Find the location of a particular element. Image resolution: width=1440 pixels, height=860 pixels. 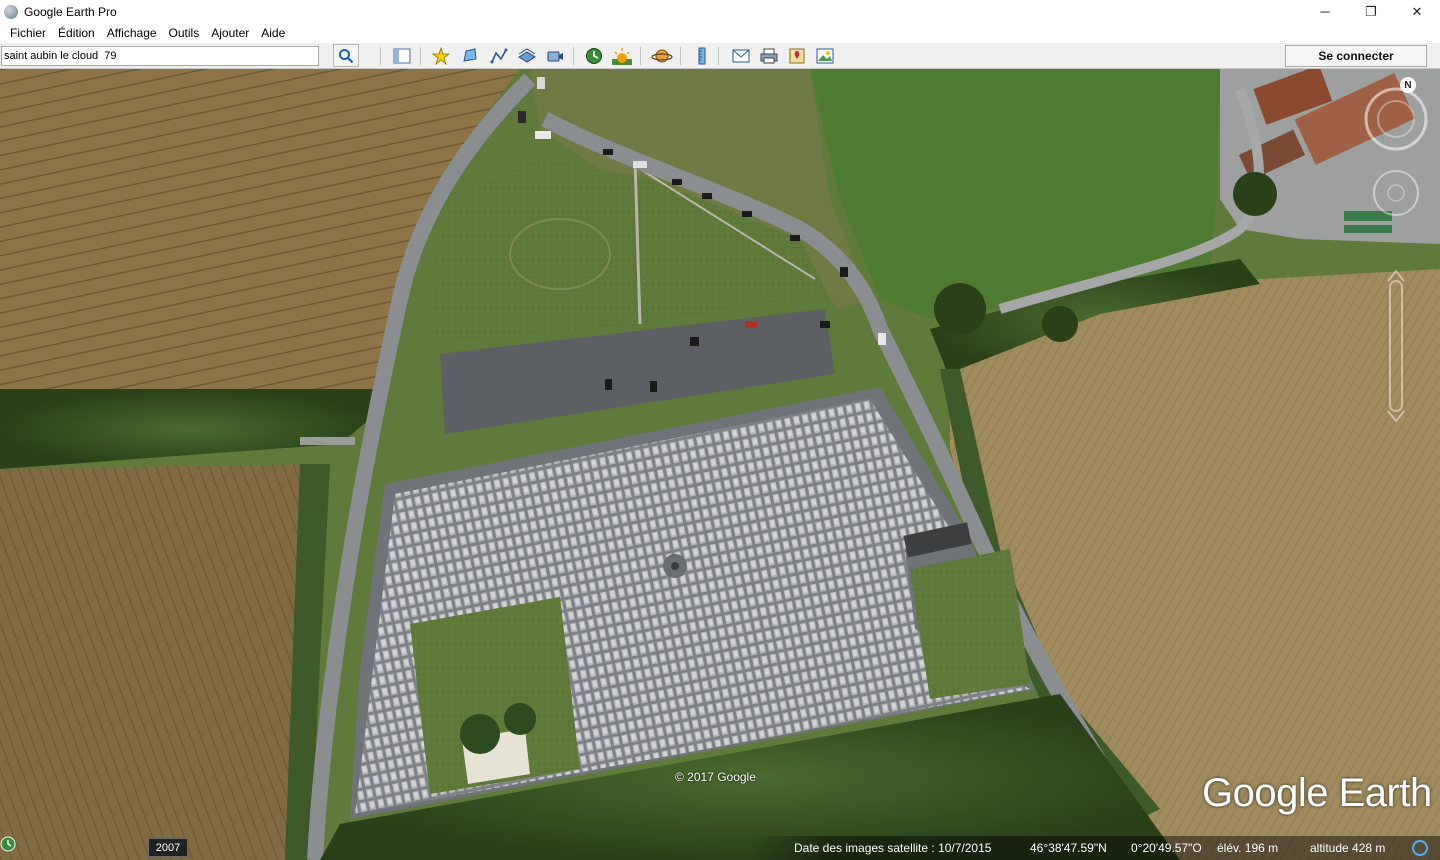

google-earth-logo: Google Earth is located at coordinates (1317, 793).